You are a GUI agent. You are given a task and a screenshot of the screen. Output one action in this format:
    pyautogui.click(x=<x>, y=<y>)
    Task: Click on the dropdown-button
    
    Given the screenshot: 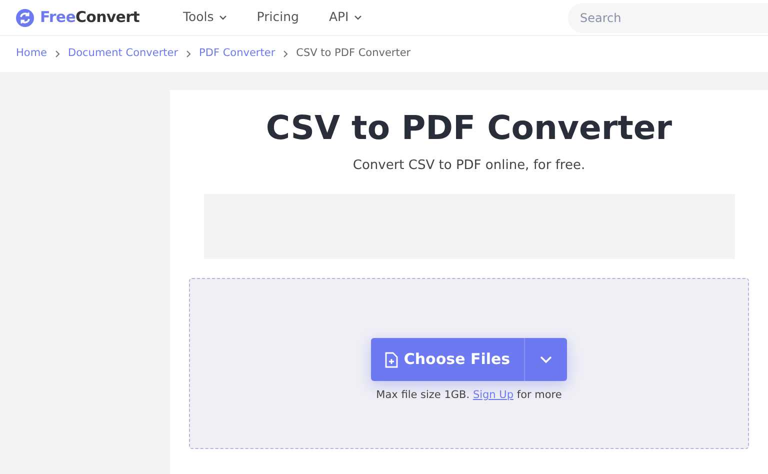 What is the action you would take?
    pyautogui.click(x=546, y=360)
    